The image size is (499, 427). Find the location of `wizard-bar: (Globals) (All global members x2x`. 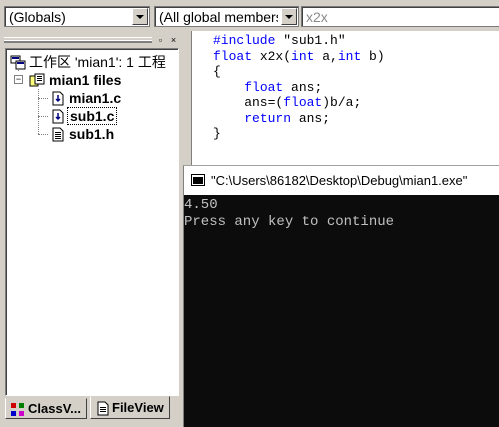

wizard-bar: (Globals) (All global members x2x is located at coordinates (249, 15).